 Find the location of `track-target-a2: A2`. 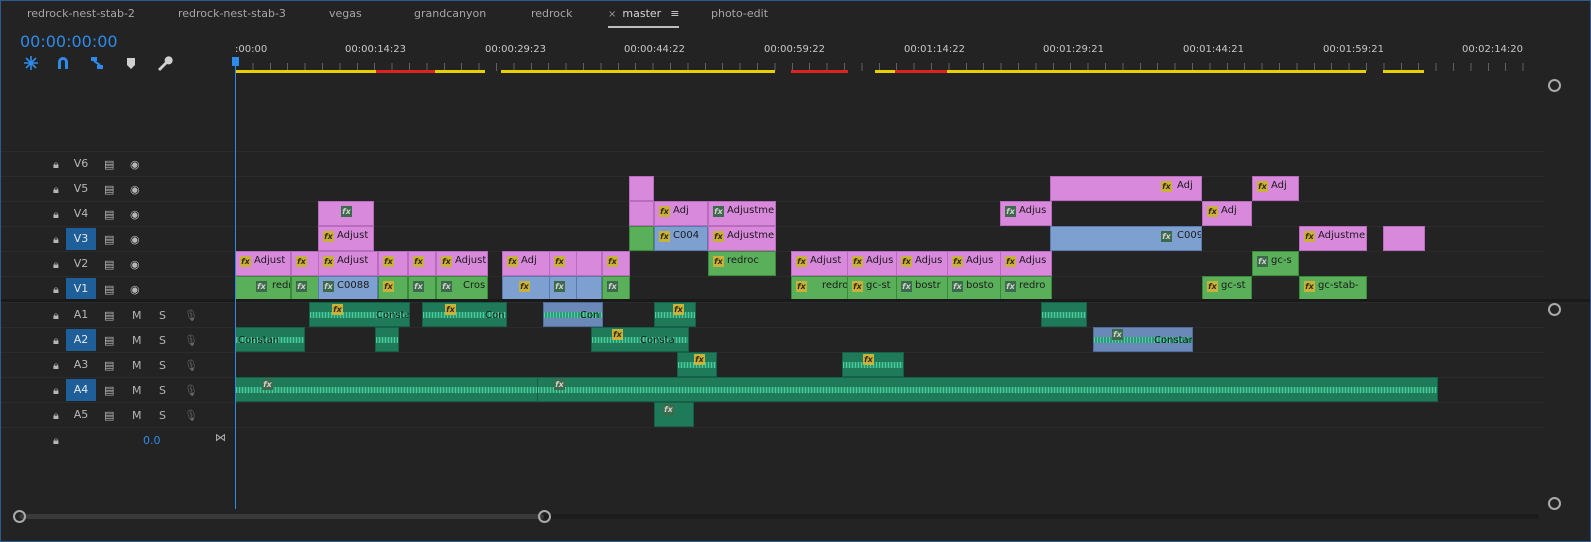

track-target-a2: A2 is located at coordinates (81, 340).